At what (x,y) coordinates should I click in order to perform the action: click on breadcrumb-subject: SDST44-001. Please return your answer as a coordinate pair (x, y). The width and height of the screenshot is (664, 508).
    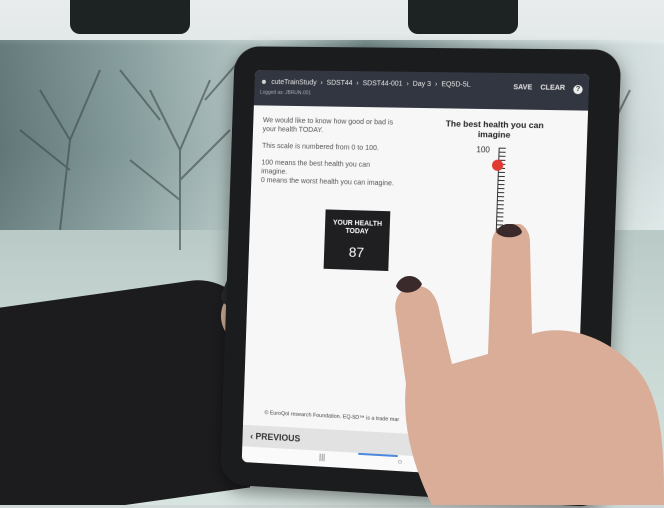
    Looking at the image, I should click on (382, 84).